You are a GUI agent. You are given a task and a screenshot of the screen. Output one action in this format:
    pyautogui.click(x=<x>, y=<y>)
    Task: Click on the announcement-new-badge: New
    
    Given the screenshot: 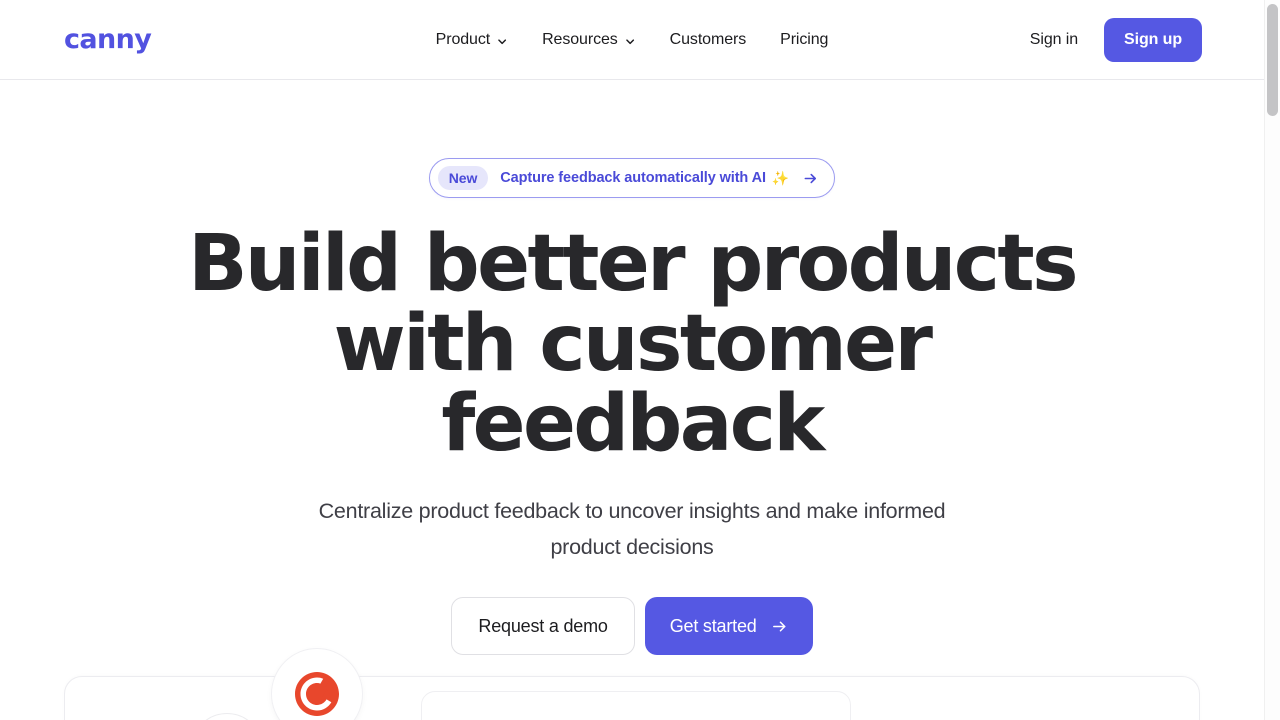 What is the action you would take?
    pyautogui.click(x=463, y=178)
    